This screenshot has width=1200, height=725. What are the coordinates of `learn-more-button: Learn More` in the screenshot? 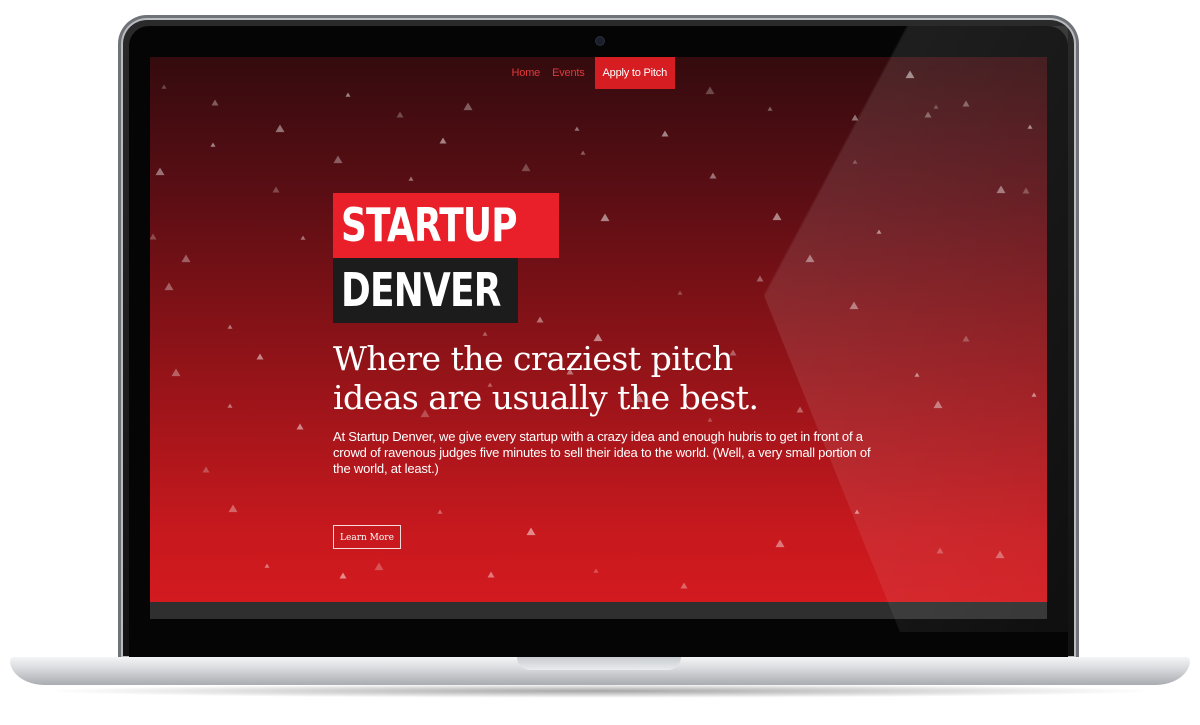 It's located at (367, 537).